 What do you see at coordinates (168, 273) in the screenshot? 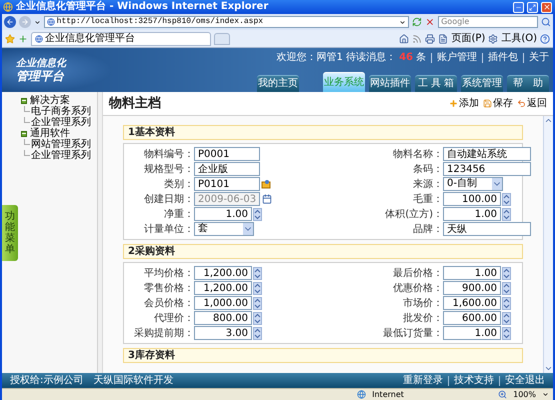
I see `field-label: 平均价格：` at bounding box center [168, 273].